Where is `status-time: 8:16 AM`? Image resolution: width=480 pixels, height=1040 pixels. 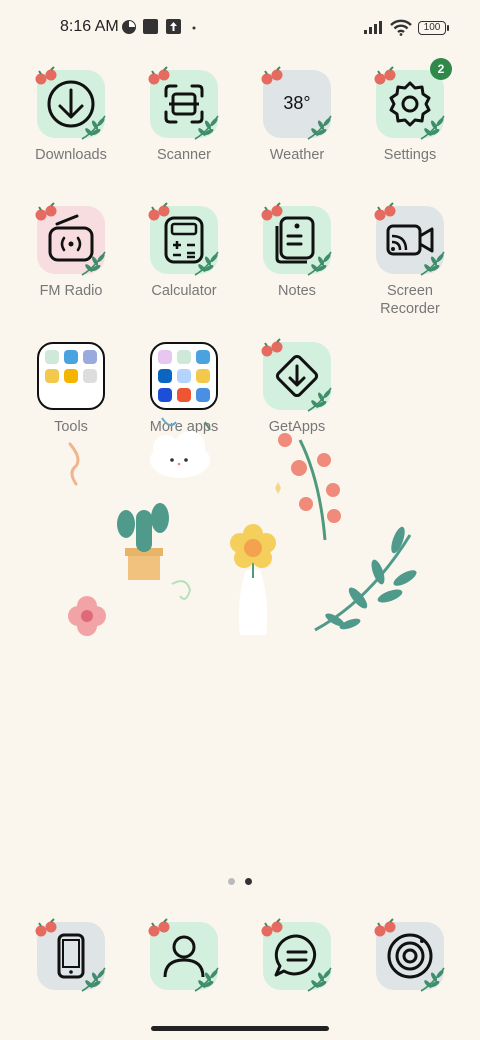 status-time: 8:16 AM is located at coordinates (89, 26).